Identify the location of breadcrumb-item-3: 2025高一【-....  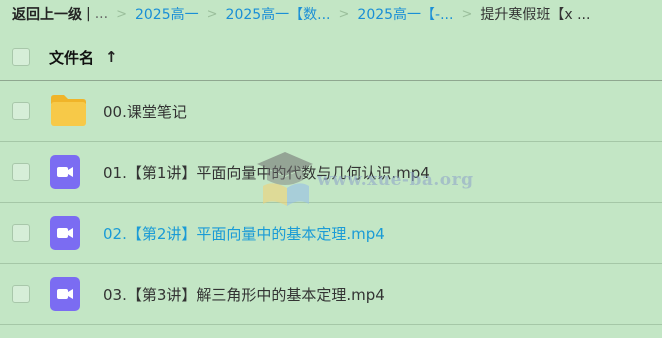
(405, 14).